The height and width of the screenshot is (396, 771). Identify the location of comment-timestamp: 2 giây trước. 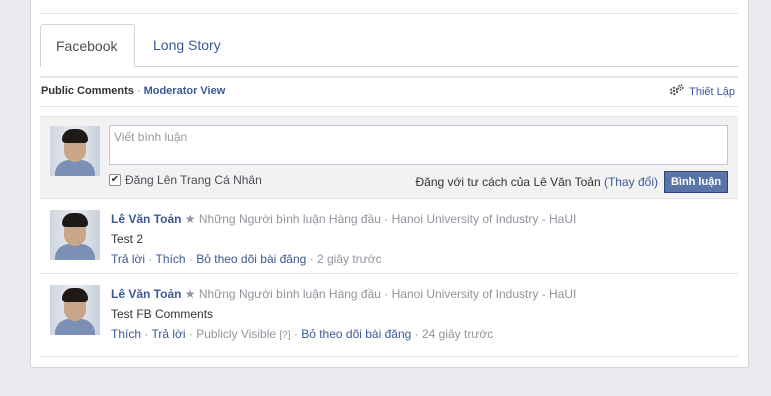
(349, 259).